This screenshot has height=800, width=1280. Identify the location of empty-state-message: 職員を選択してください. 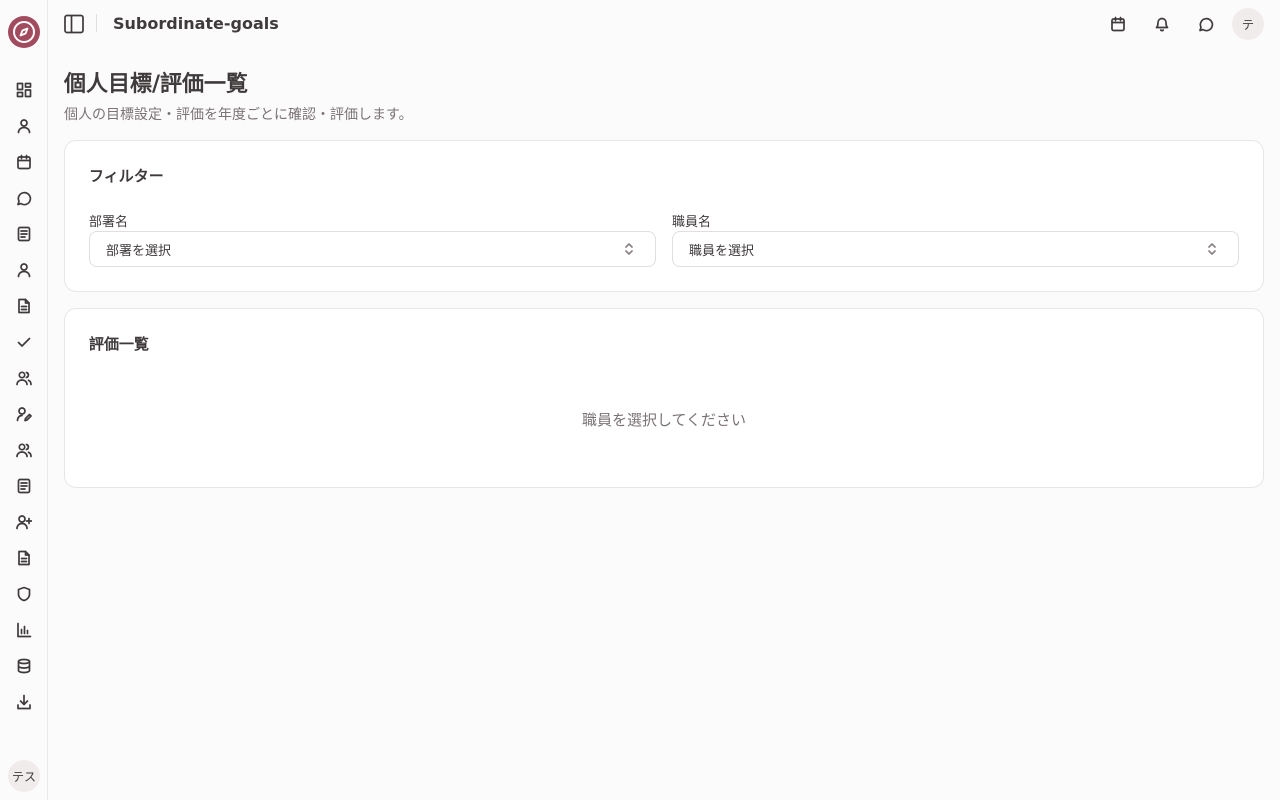
(664, 420).